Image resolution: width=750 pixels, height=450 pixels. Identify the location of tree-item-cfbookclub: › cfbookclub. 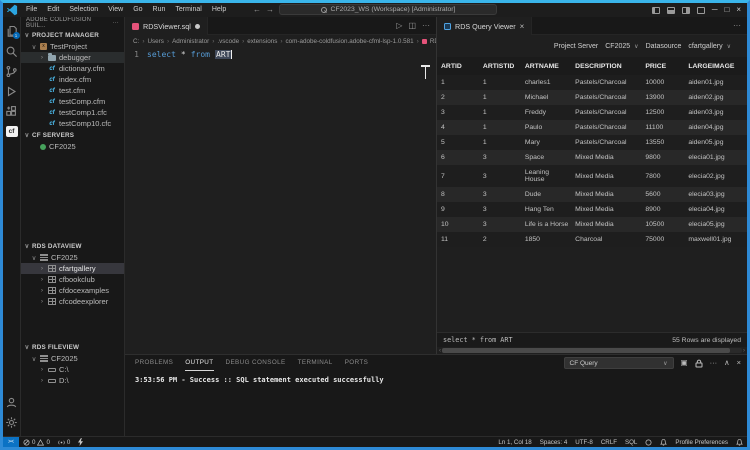
(72, 279).